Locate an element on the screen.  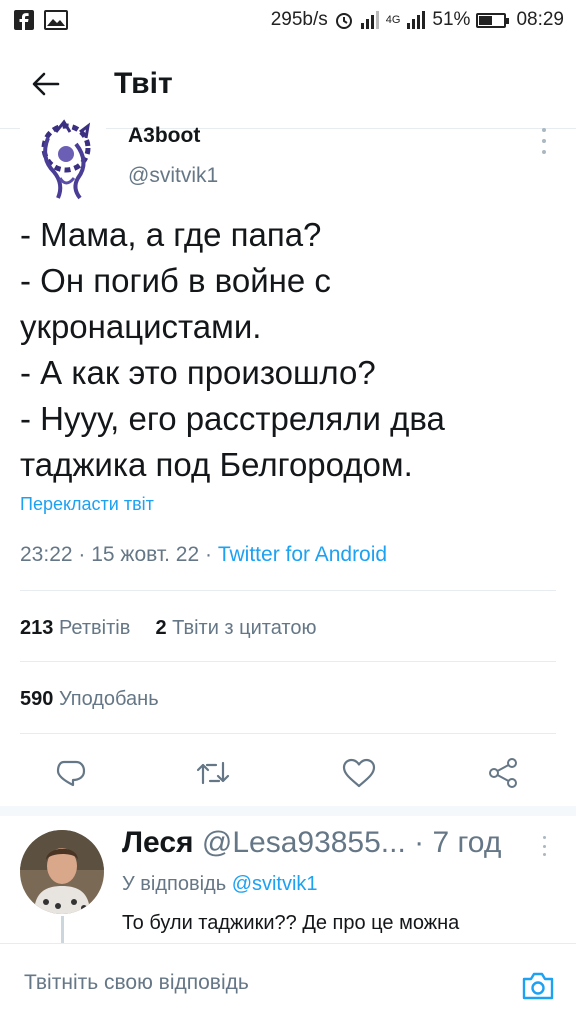
heart-icon is located at coordinates (359, 773).